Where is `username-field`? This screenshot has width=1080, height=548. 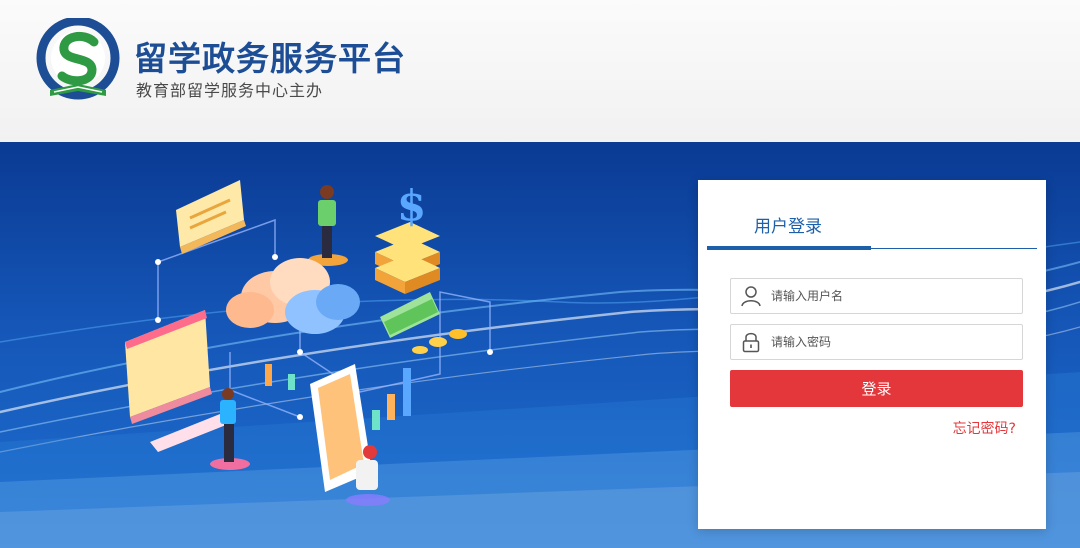
username-field is located at coordinates (876, 296).